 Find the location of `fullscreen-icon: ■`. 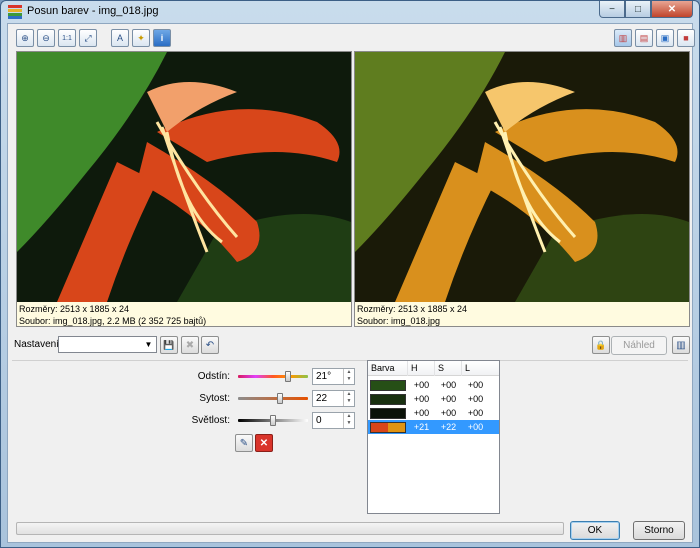

fullscreen-icon: ■ is located at coordinates (686, 38).